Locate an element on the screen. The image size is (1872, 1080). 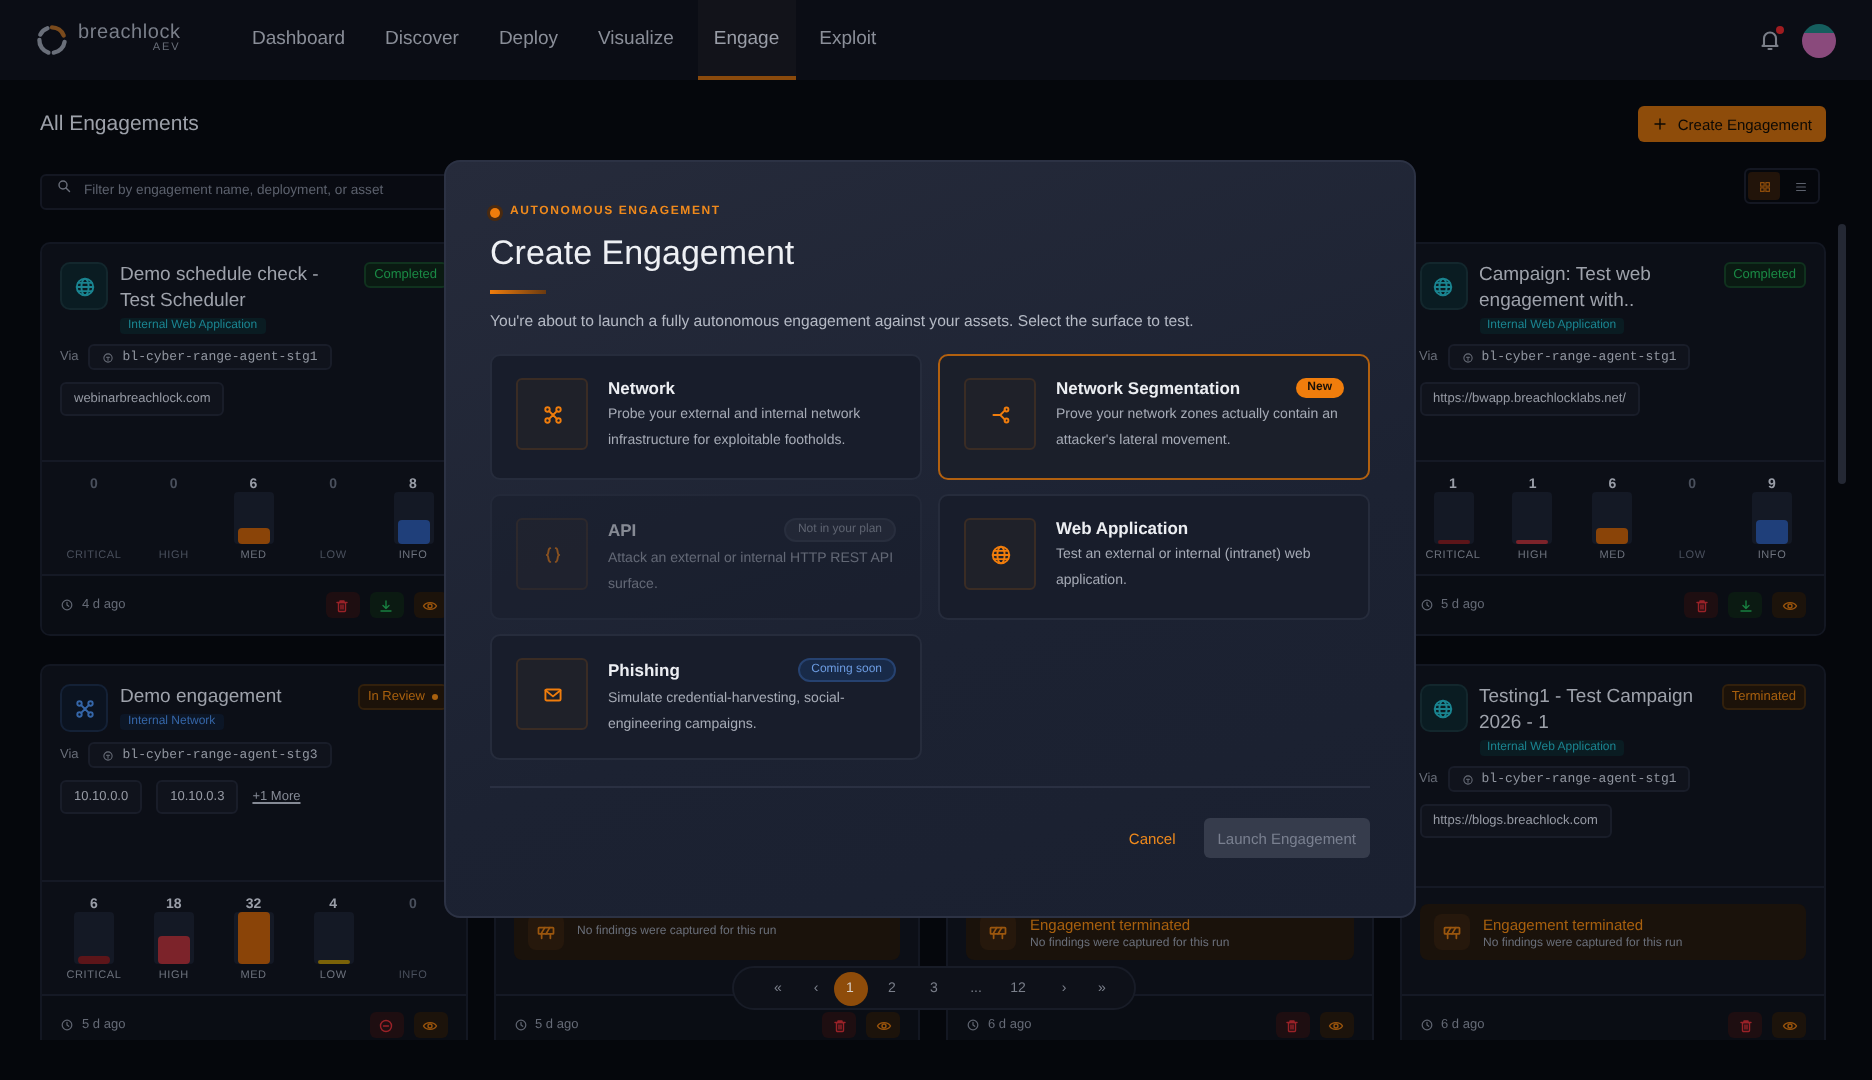
card-title: Campaign: Test web engagement with.. is located at coordinates (1566, 288).